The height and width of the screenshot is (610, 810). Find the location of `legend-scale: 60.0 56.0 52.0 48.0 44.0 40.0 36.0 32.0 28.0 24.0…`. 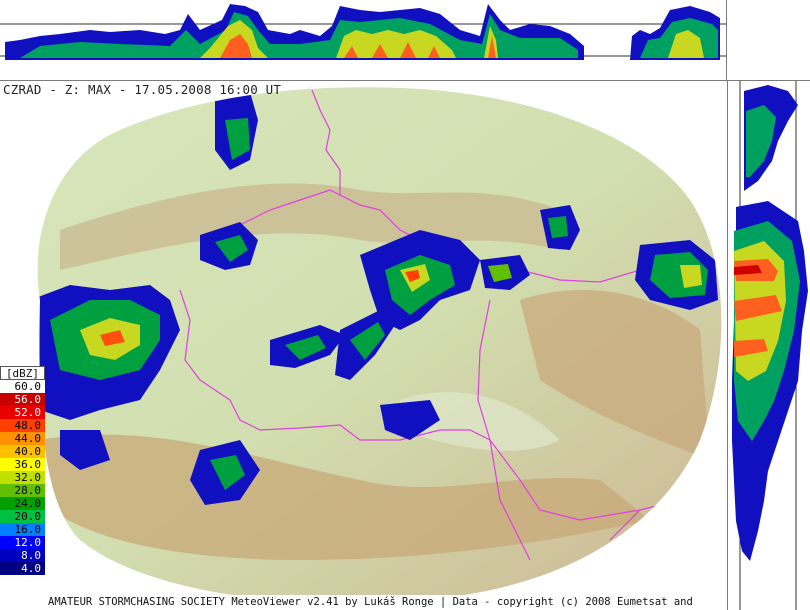

legend-scale: 60.0 56.0 52.0 48.0 44.0 40.0 36.0 32.0 28.0 24.0… is located at coordinates (22, 477).